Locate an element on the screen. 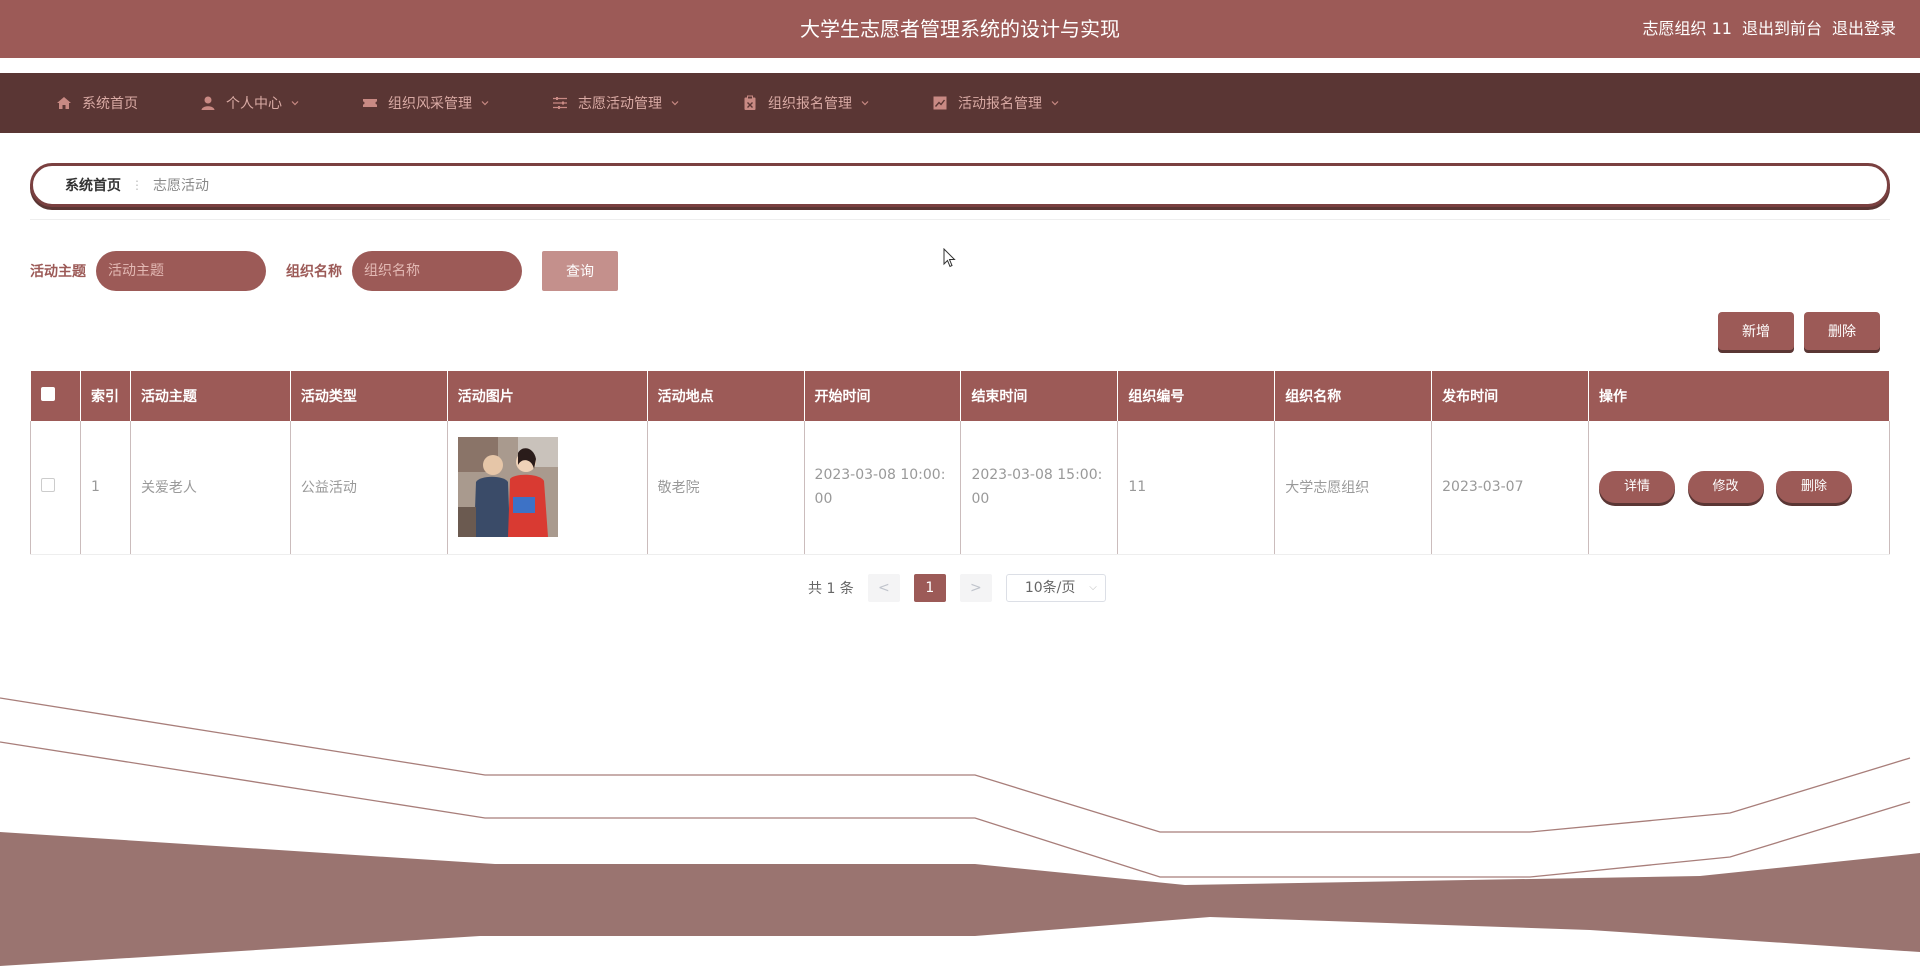  chevron-down-icon: ⌵ is located at coordinates (1093, 587).